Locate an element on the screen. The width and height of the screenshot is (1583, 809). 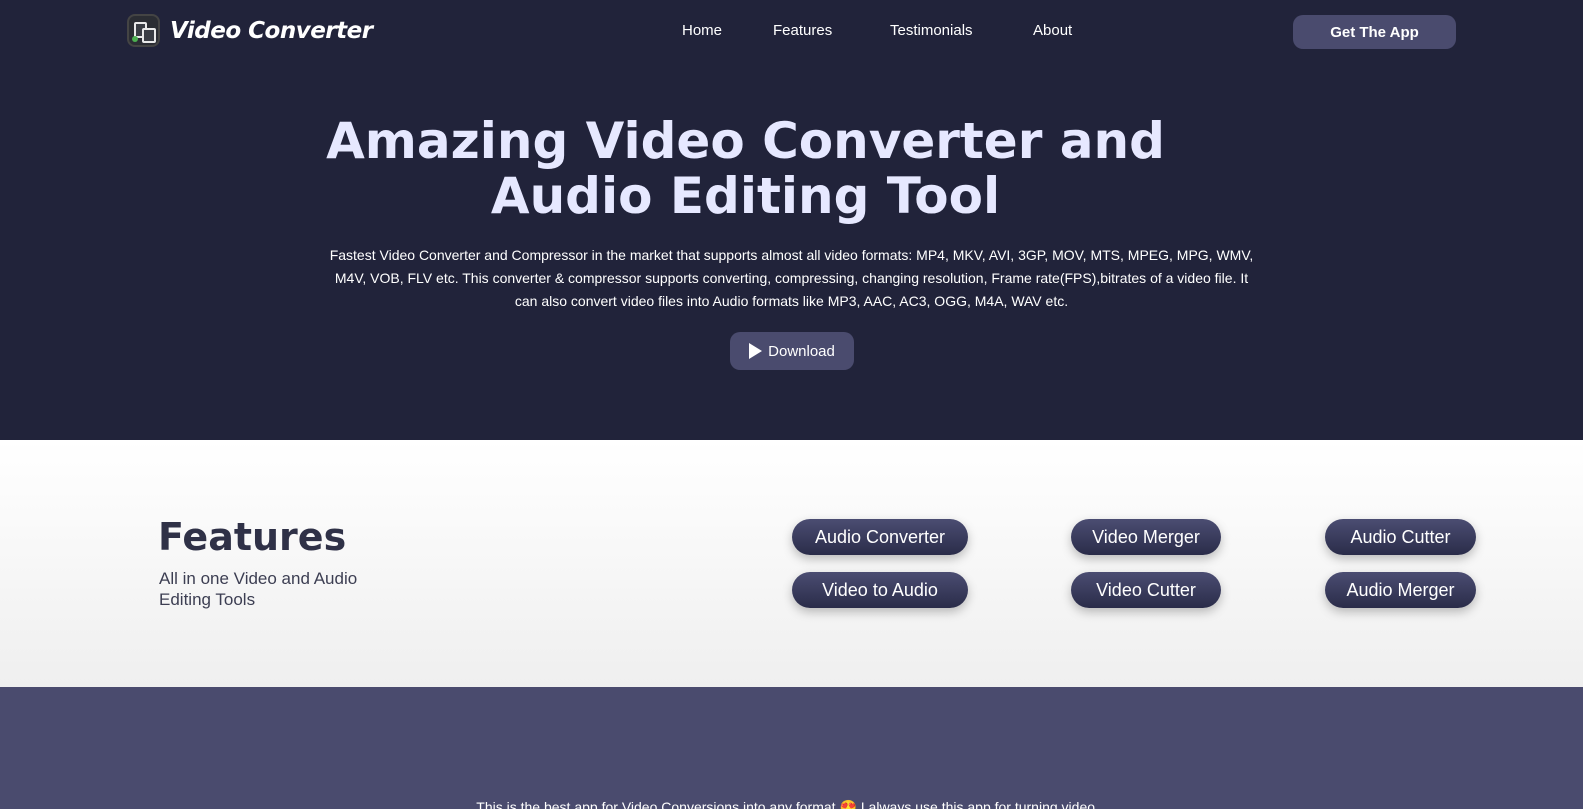
download-button: Download is located at coordinates (792, 351).